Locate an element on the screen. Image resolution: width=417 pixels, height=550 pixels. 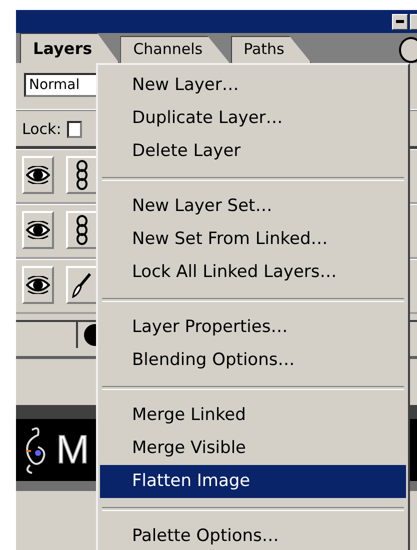
palette-tab: Layers is located at coordinates (70, 48).